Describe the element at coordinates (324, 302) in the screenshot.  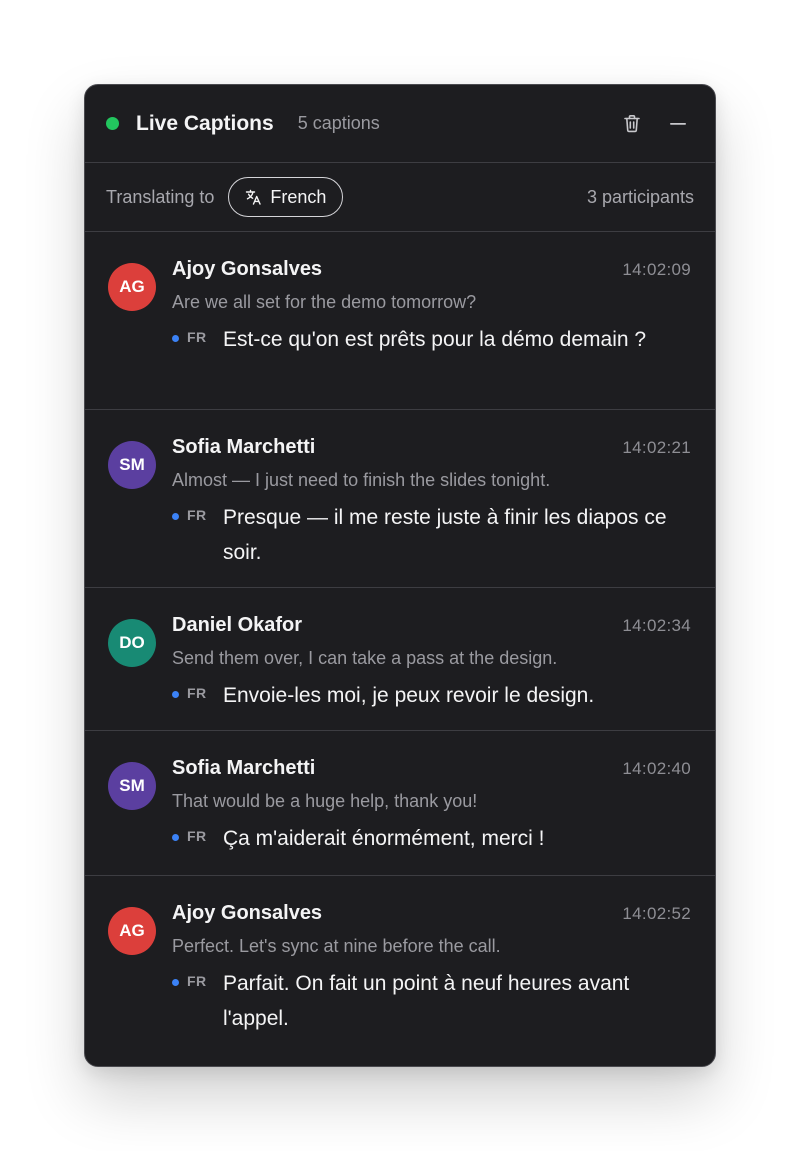
I see `original-text: Are we all set for the demo tomorrow?` at that location.